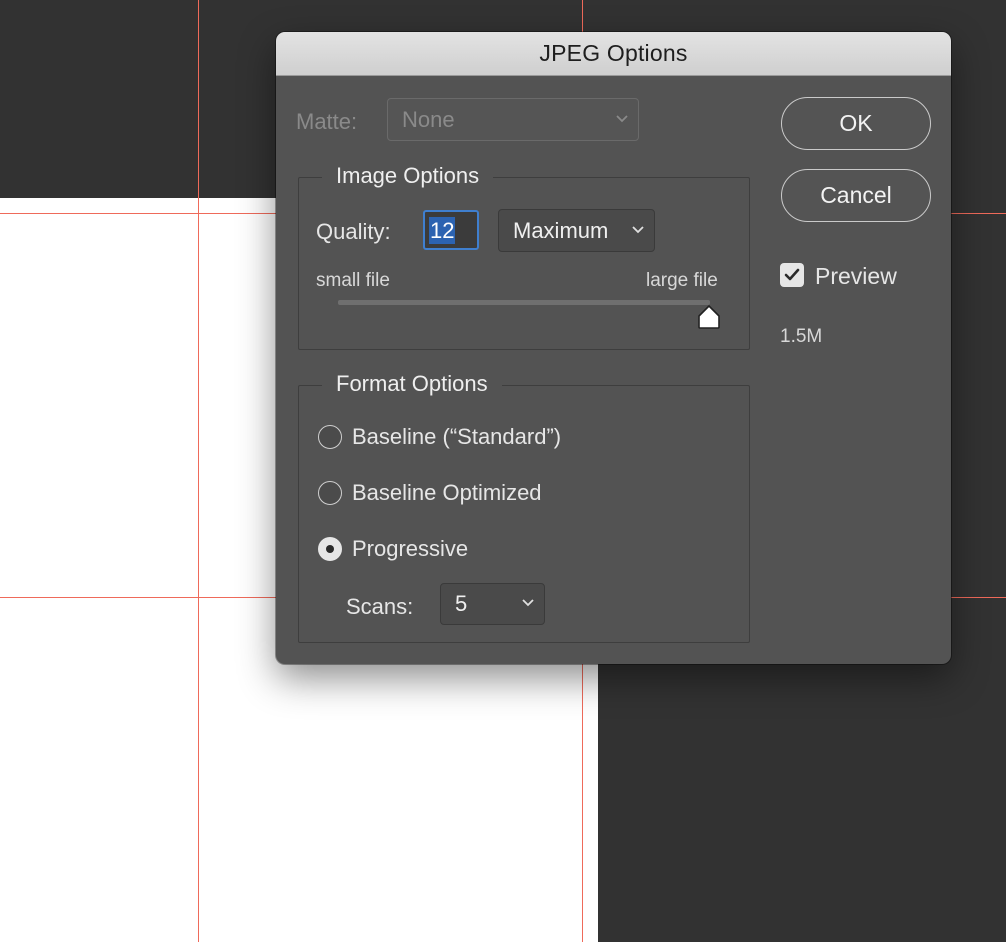  Describe the element at coordinates (801, 336) in the screenshot. I see `file-size-readout: 1.5M` at that location.